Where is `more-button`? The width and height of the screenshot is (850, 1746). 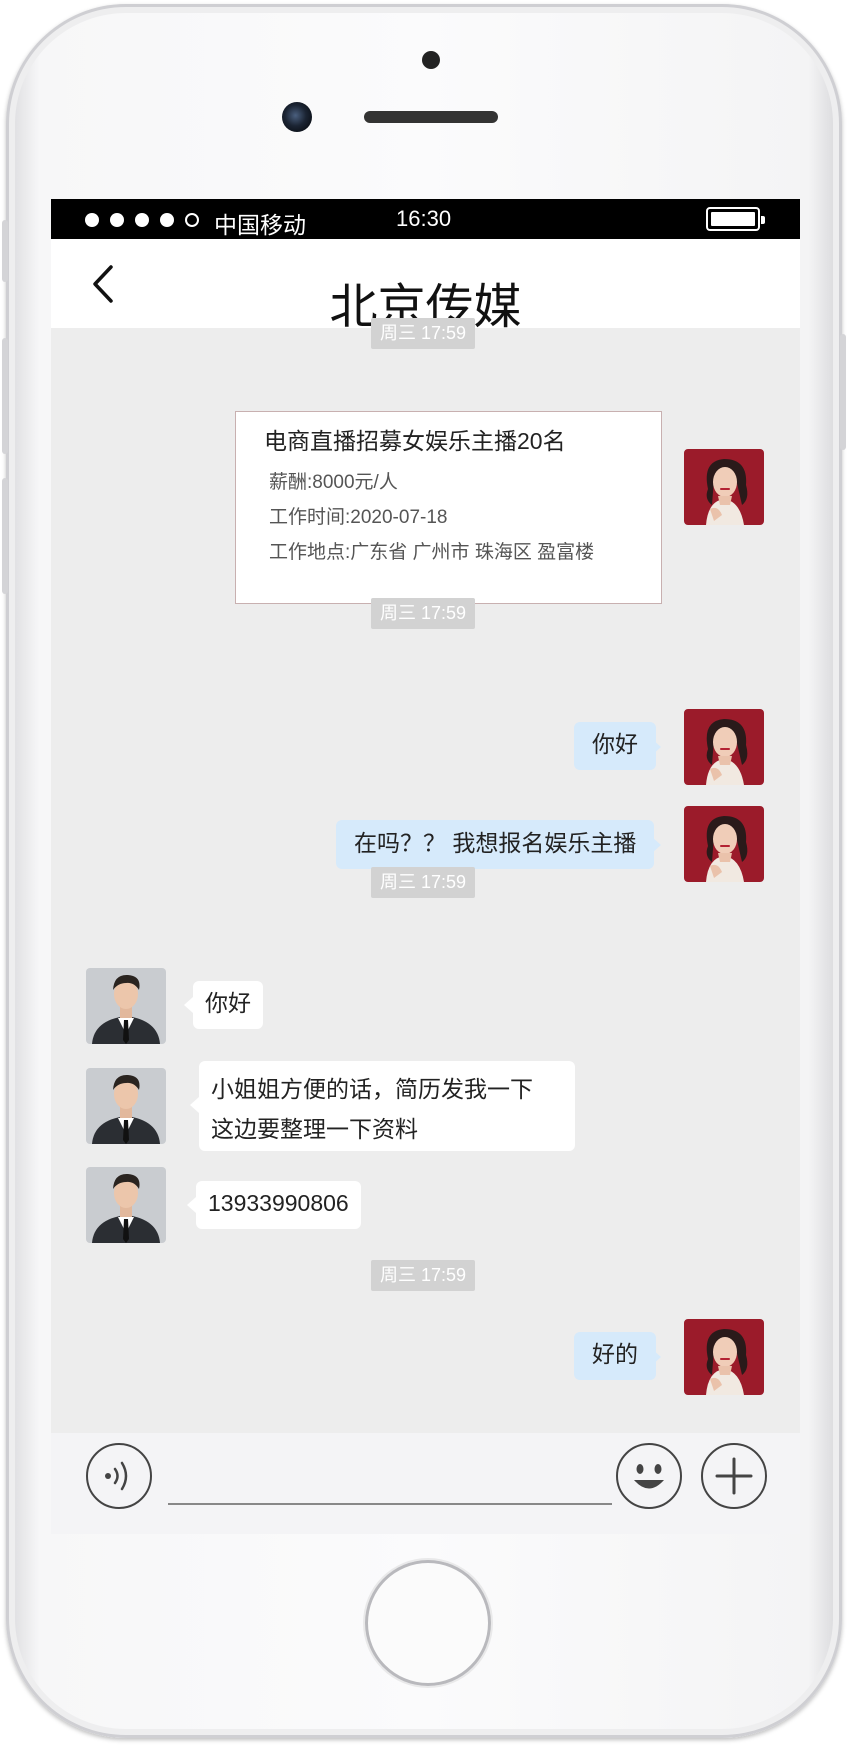
more-button is located at coordinates (734, 1476).